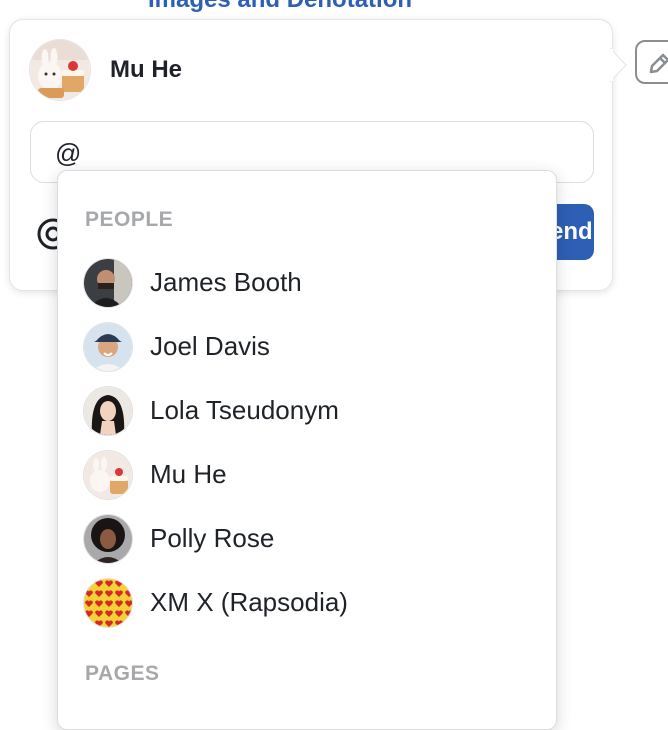 This screenshot has width=668, height=730. Describe the element at coordinates (108, 283) in the screenshot. I see `dark-photo-avatar` at that location.